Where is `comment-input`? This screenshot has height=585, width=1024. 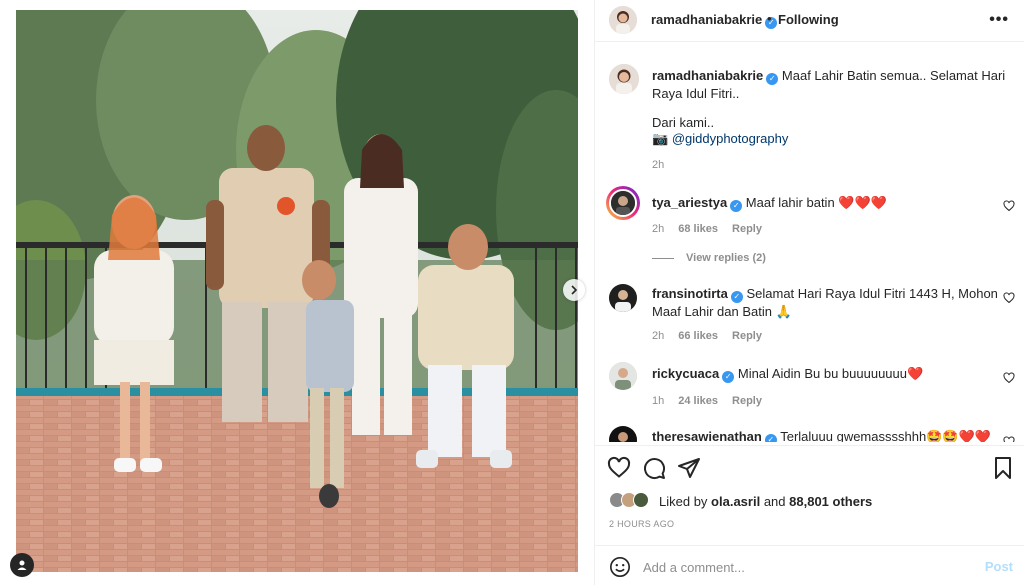 comment-input is located at coordinates (793, 567).